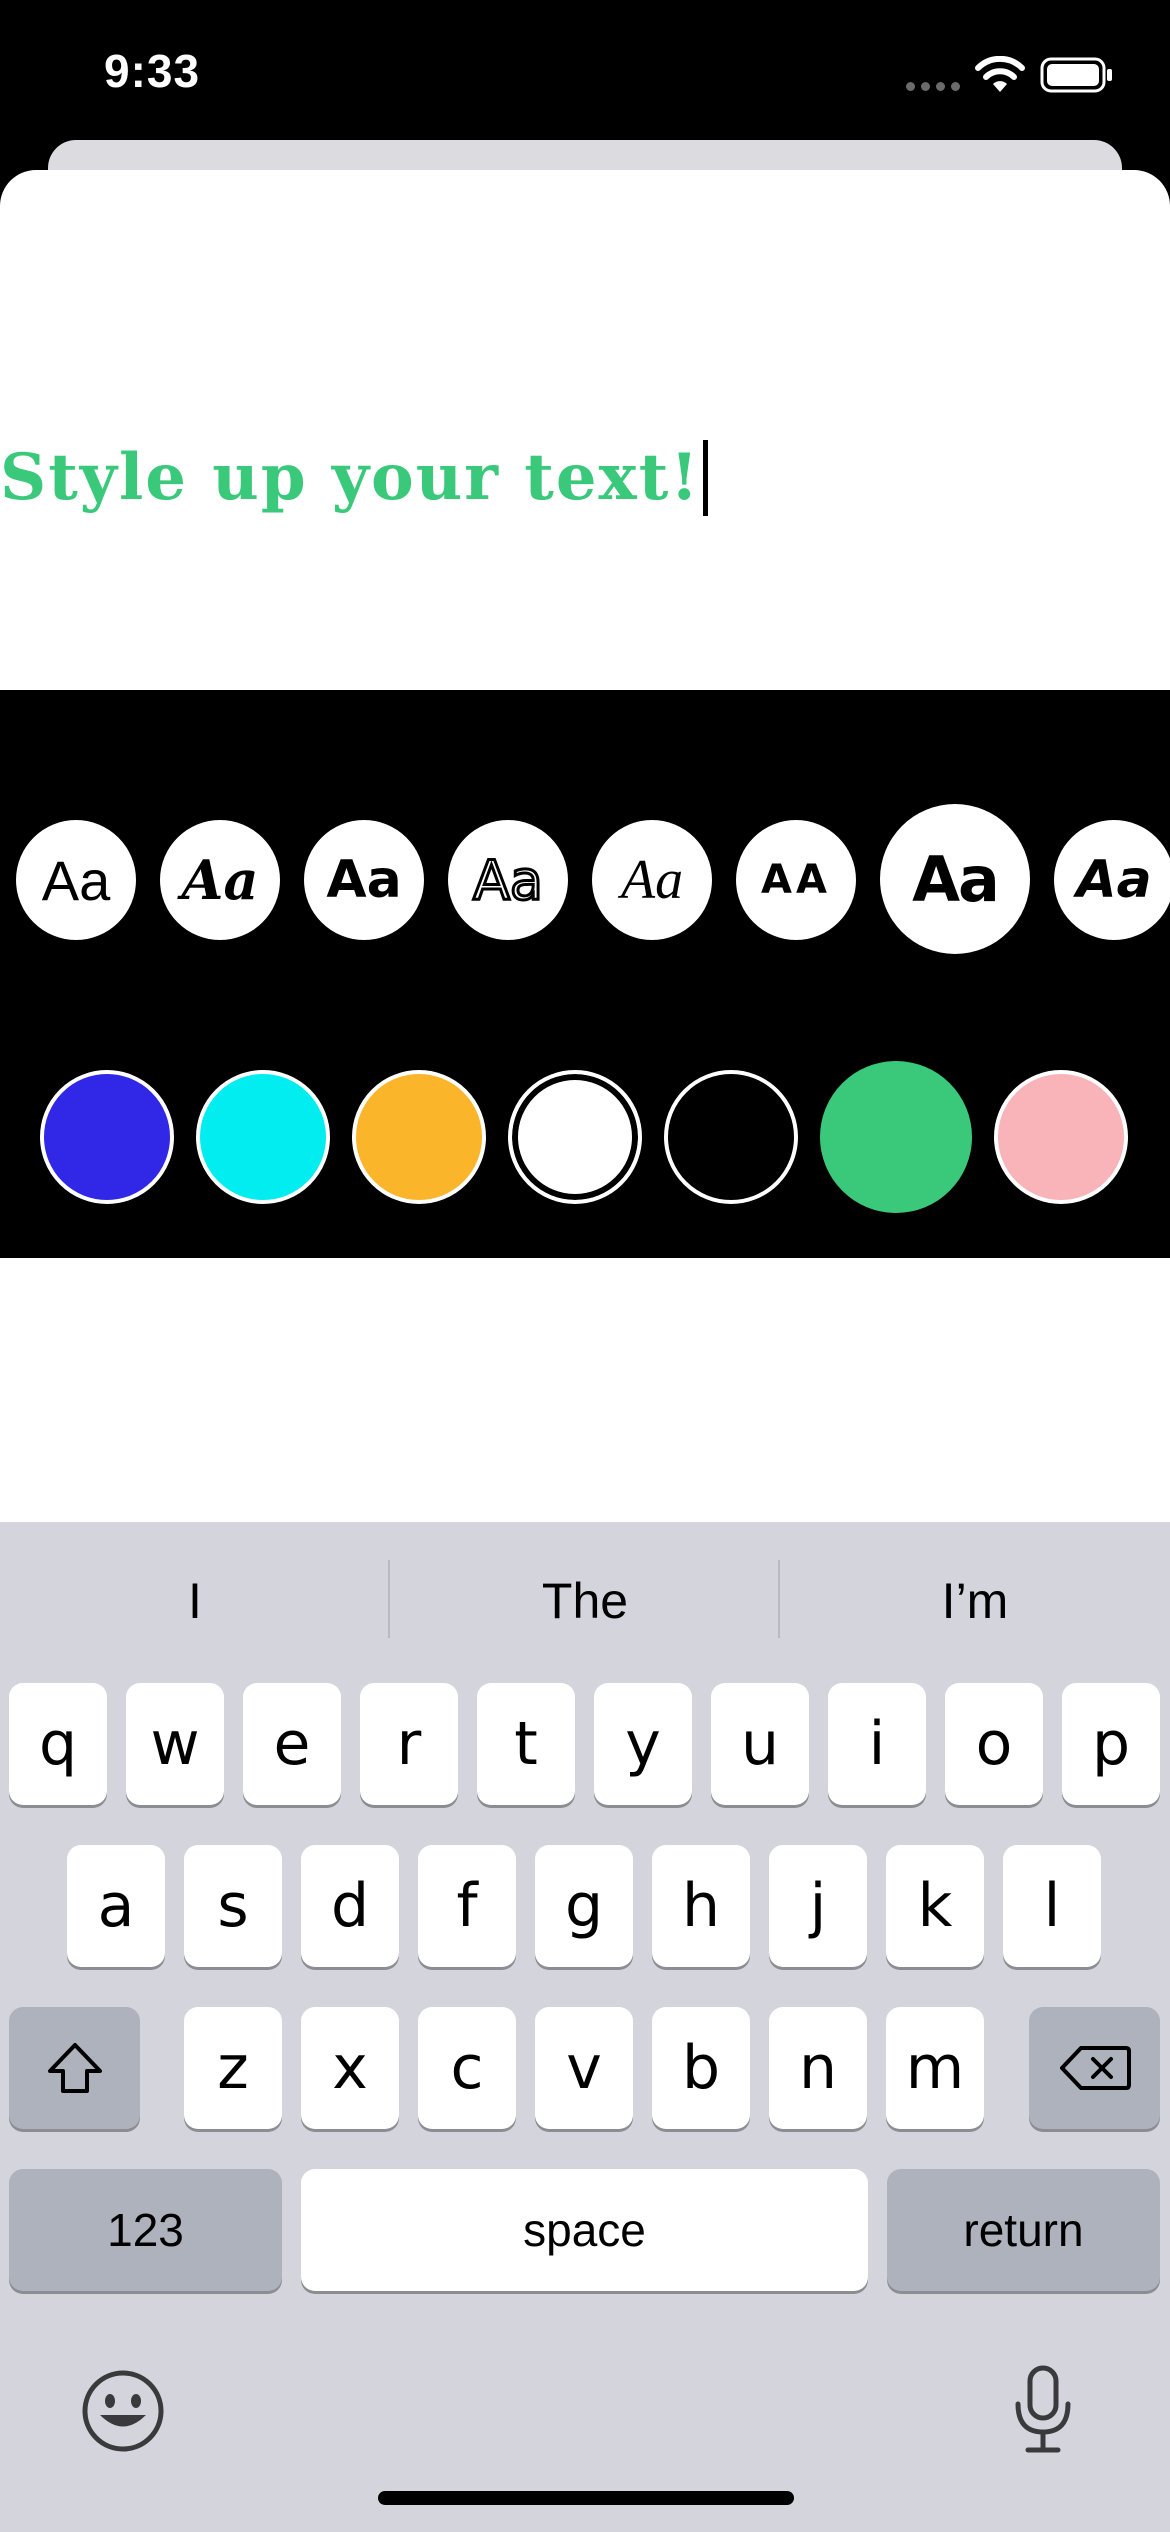  I want to click on font-option-sans: Aa, so click(76, 880).